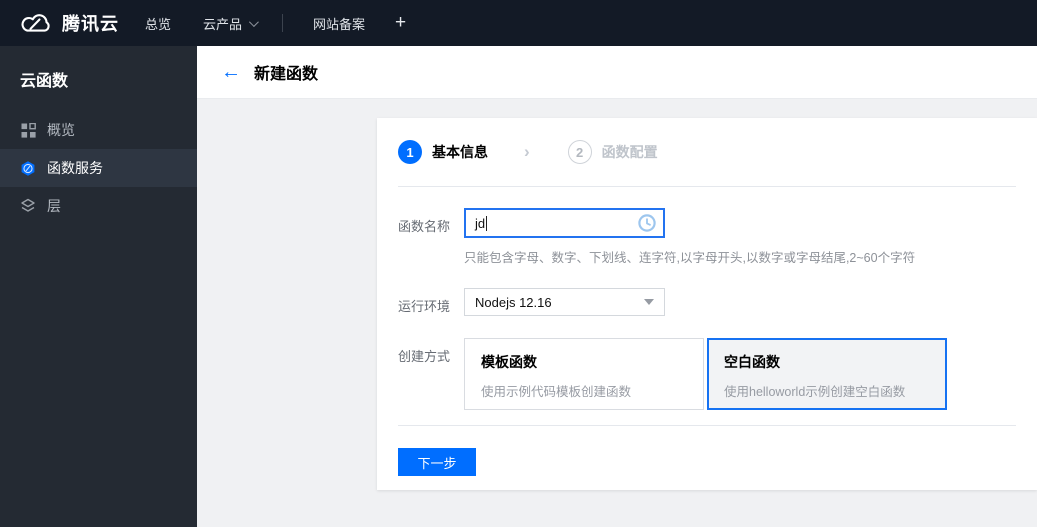 The height and width of the screenshot is (527, 1037). I want to click on page-header: ← 新建函数, so click(617, 72).